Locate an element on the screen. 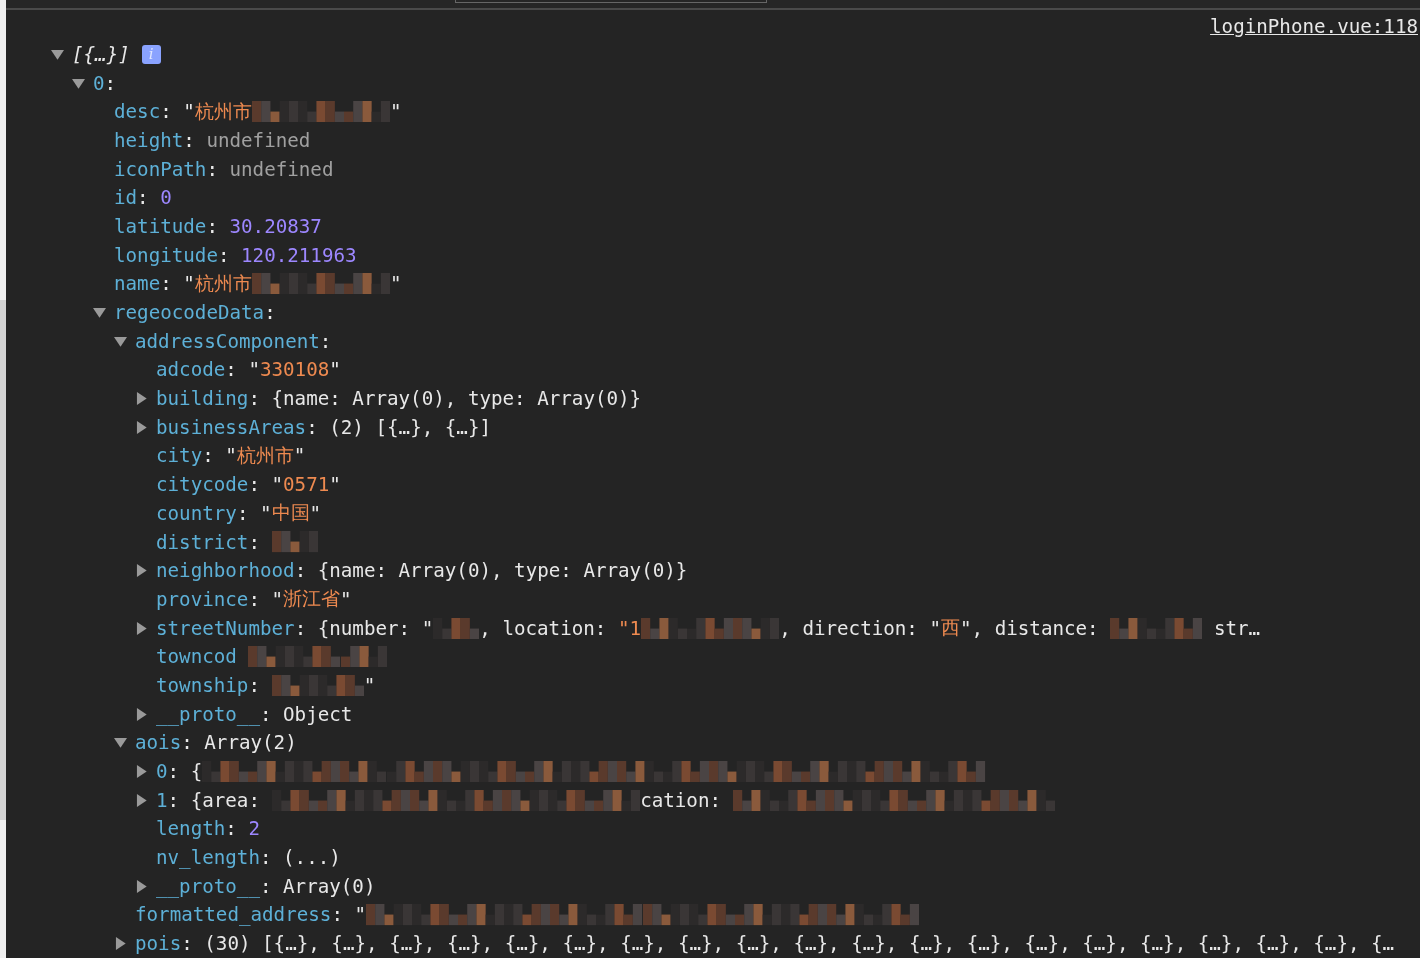  property-key: longitude: is located at coordinates (172, 255).